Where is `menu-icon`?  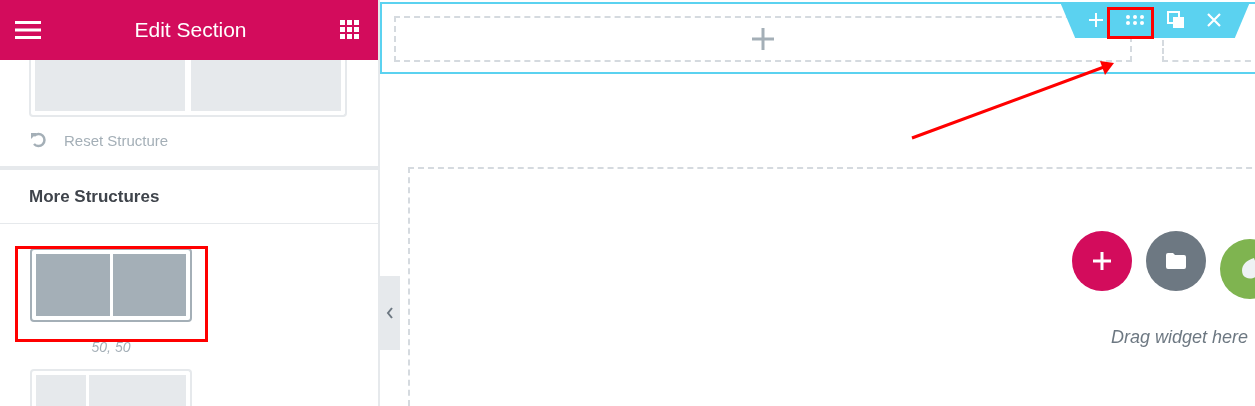
menu-icon is located at coordinates (28, 30).